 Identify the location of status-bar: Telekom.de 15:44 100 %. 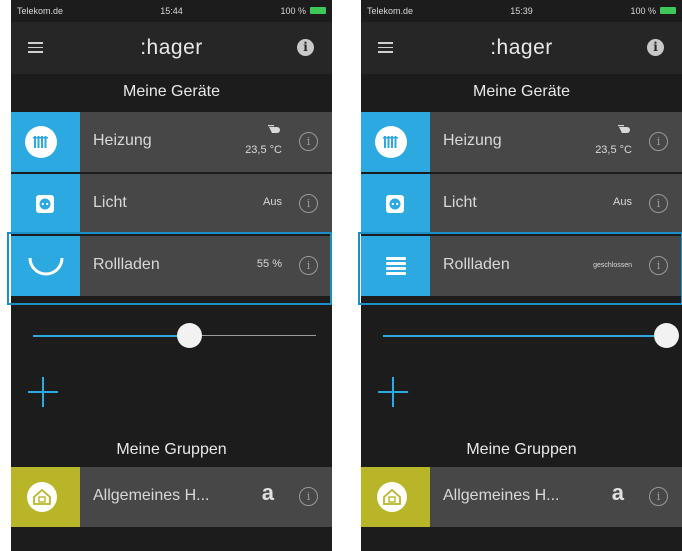
(171, 11).